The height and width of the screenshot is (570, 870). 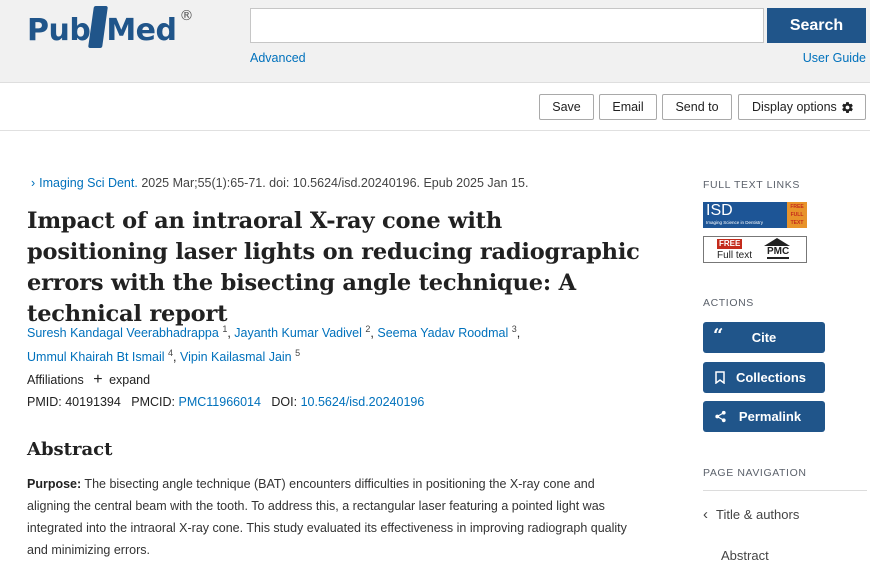 What do you see at coordinates (170, 353) in the screenshot?
I see `author-affiliation-number: 4` at bounding box center [170, 353].